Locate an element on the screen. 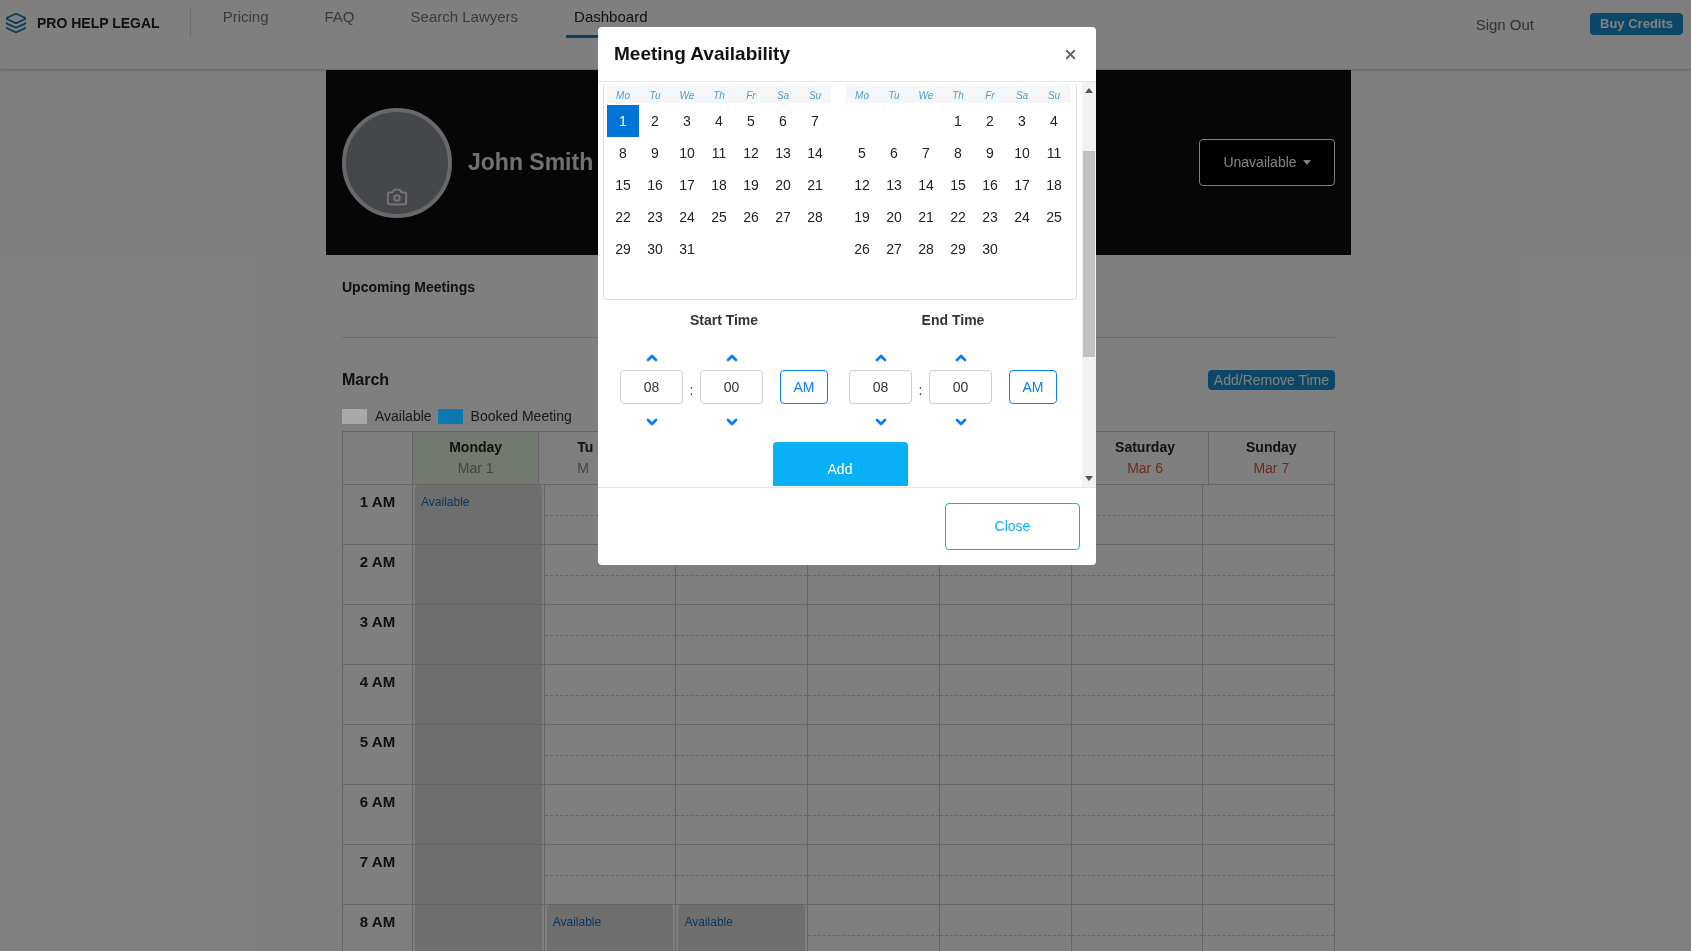 The width and height of the screenshot is (1691, 951). day-date: Mar 6 is located at coordinates (1145, 468).